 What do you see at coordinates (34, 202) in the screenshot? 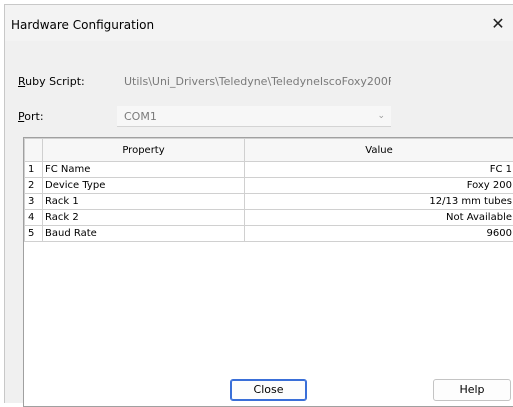
I see `row-index: 3` at bounding box center [34, 202].